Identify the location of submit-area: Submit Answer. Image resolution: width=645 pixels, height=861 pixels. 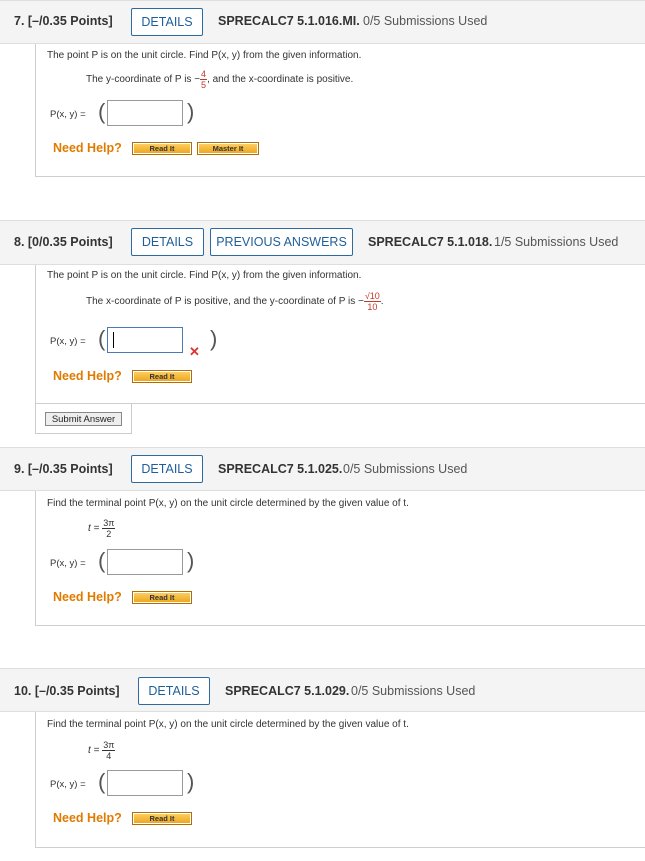
(83, 419).